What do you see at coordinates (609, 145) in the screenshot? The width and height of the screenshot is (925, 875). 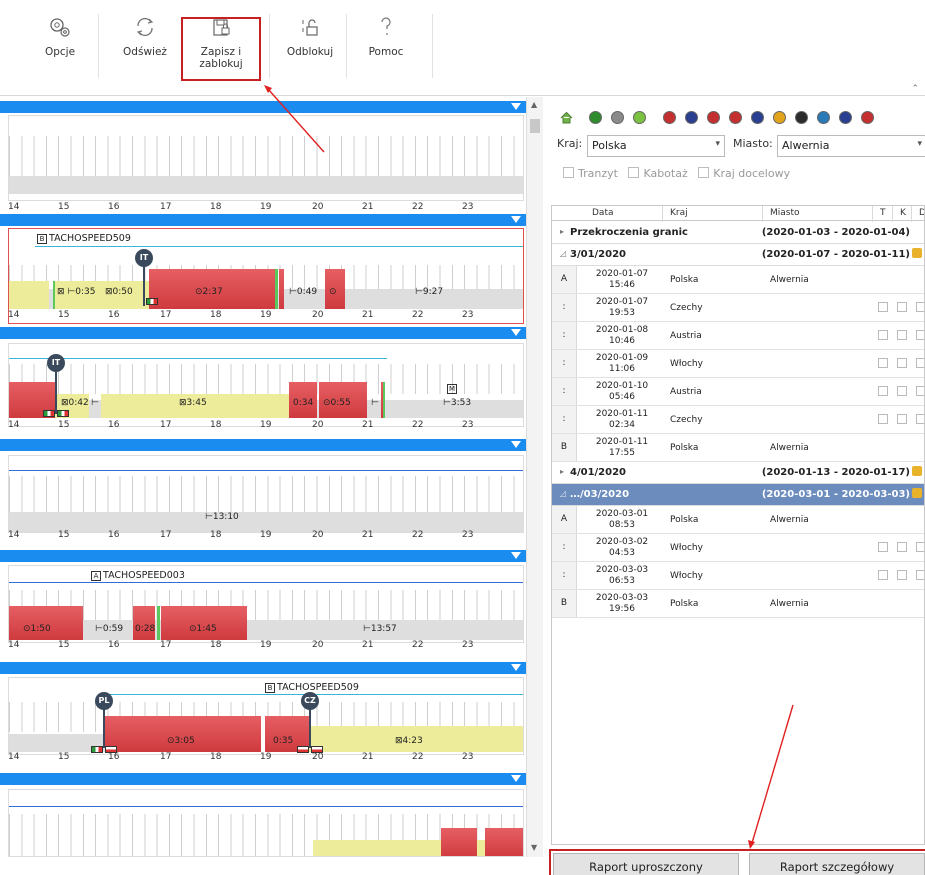 I see `country-value: Polska` at bounding box center [609, 145].